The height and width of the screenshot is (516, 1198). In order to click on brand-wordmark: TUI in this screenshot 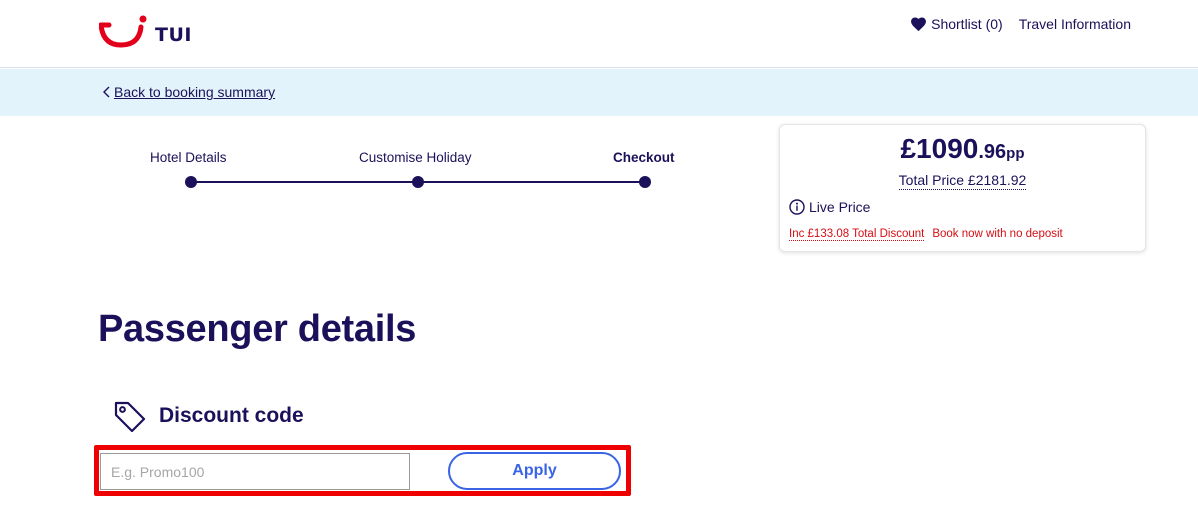, I will do `click(173, 35)`.